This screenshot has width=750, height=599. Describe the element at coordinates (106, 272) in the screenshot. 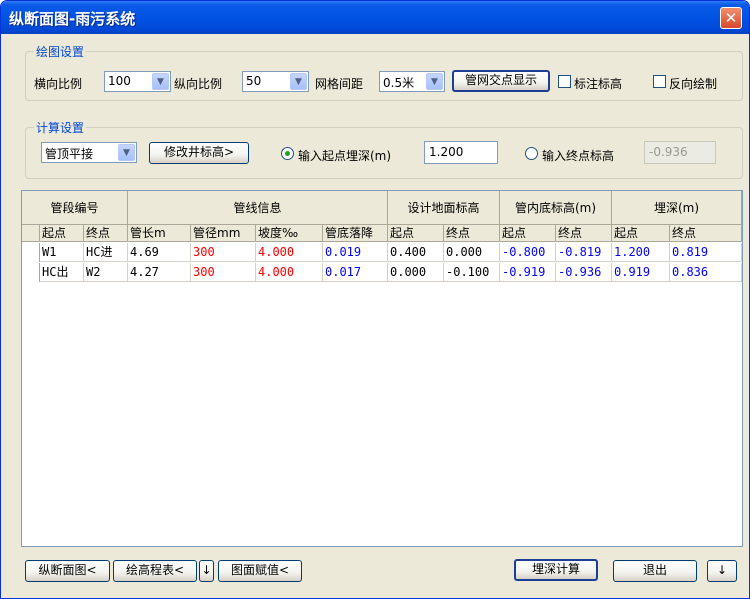

I see `cell-end: W2` at that location.